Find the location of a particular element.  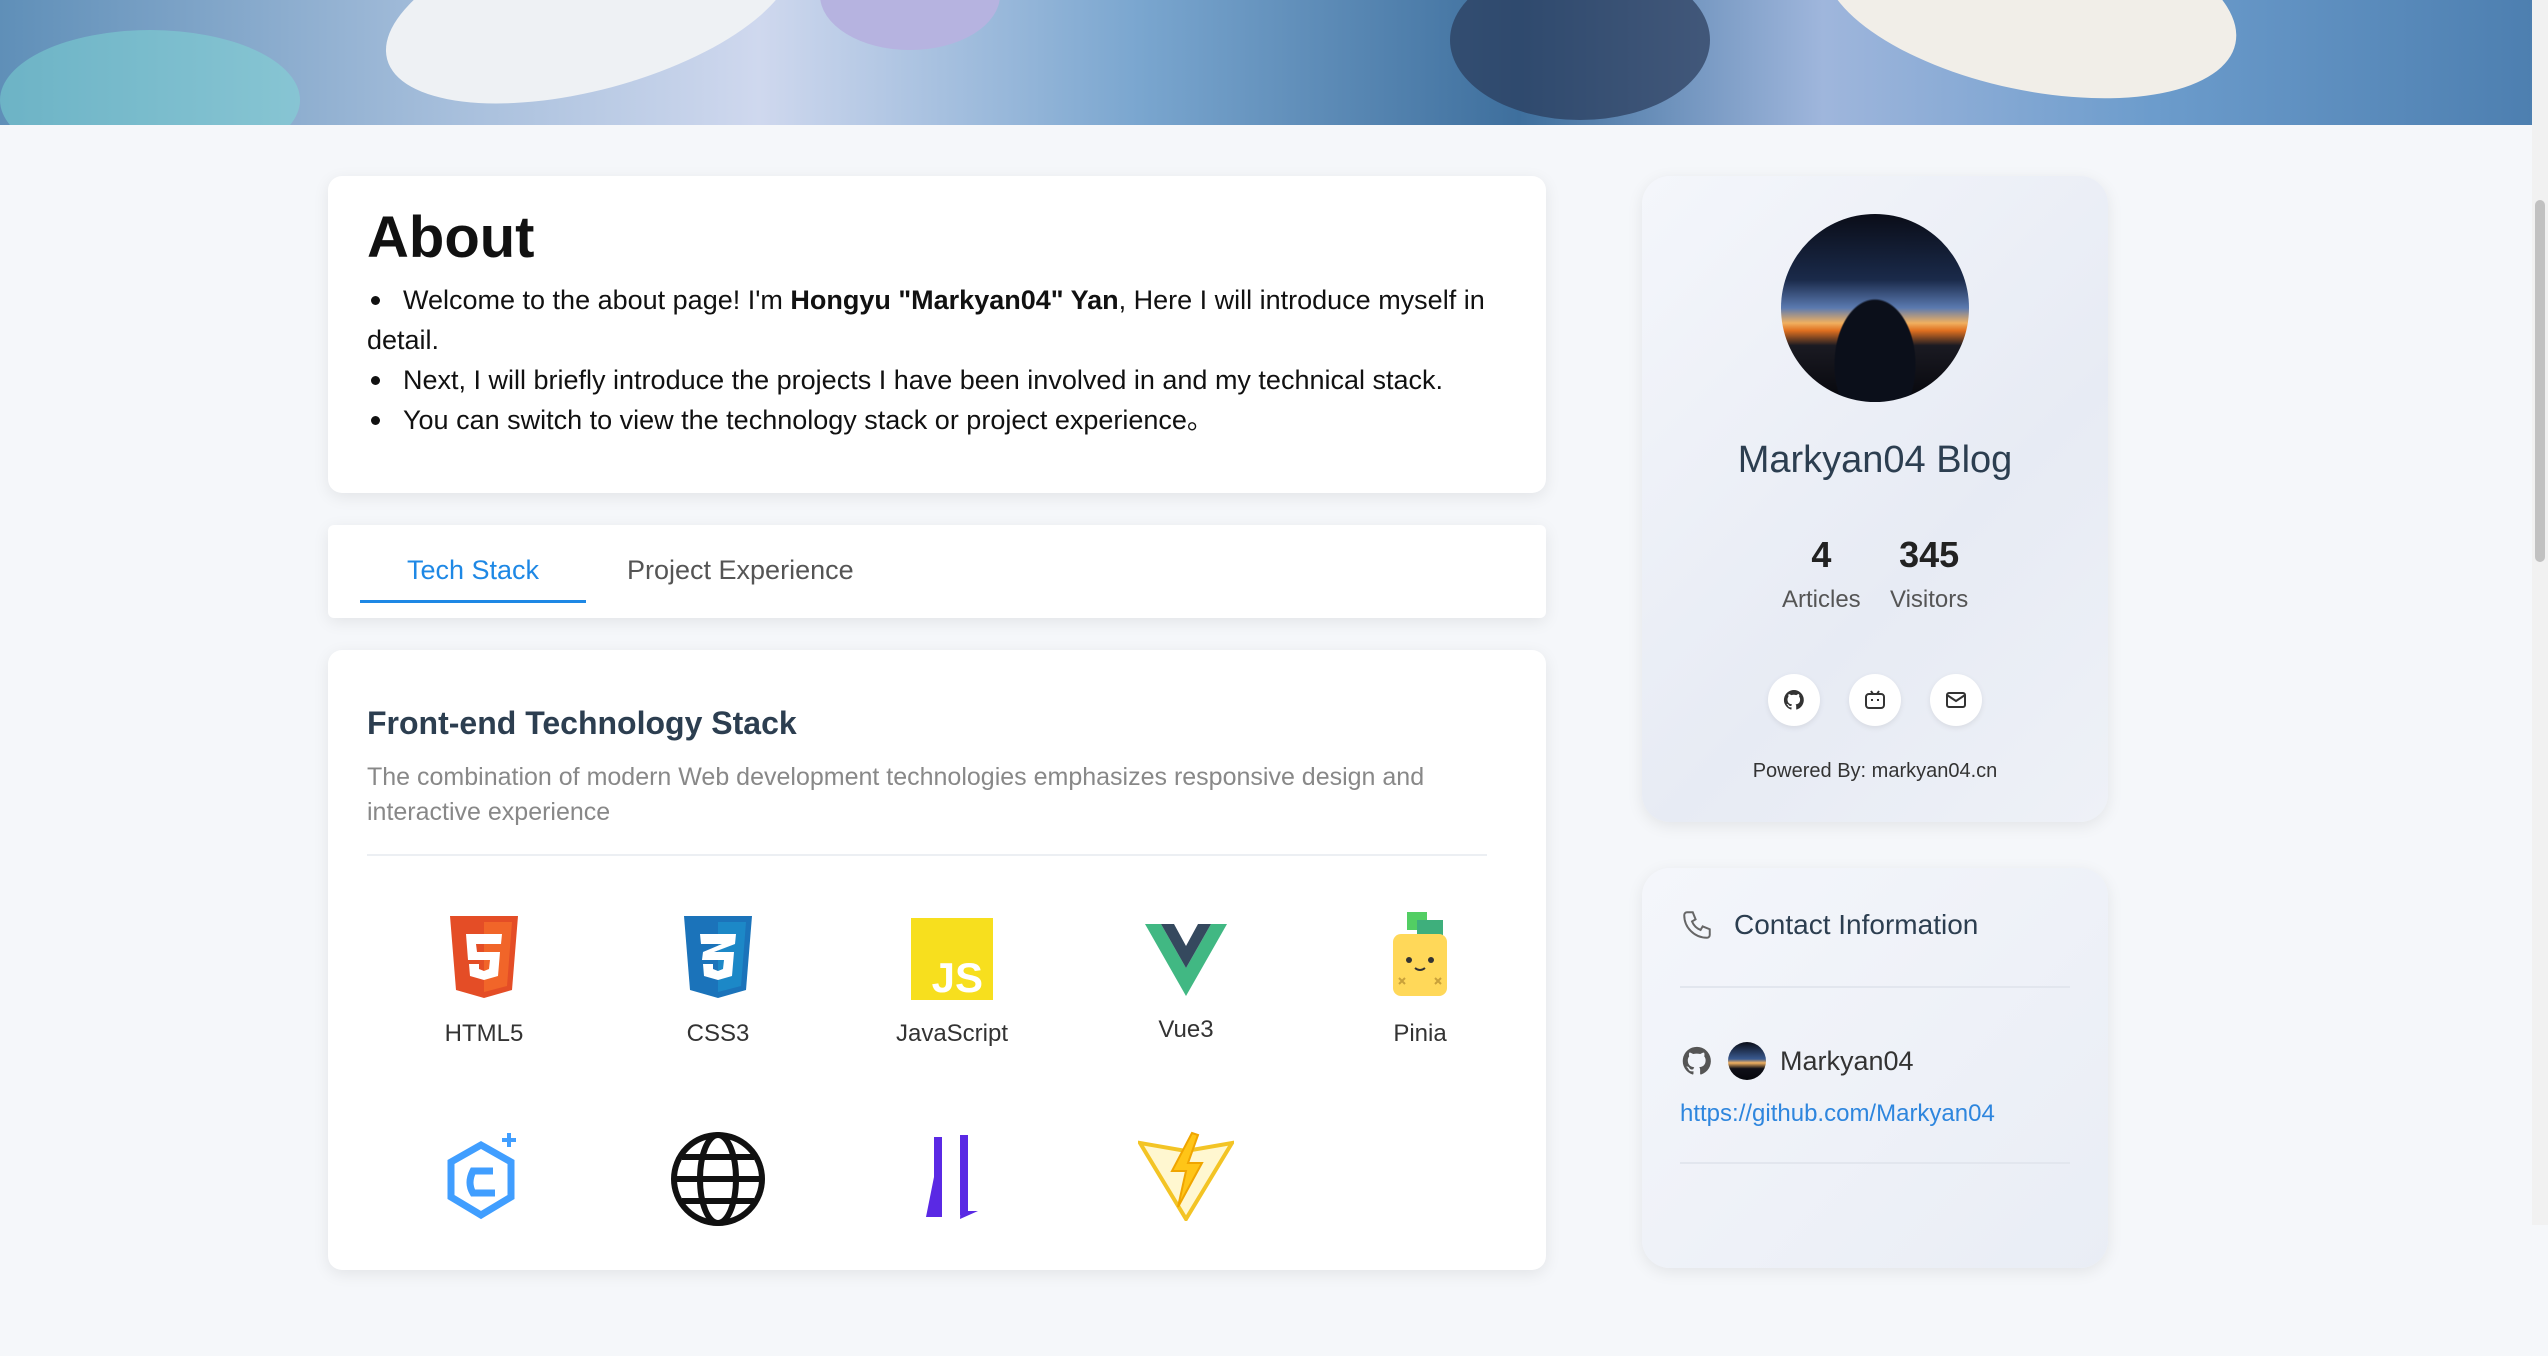

contact-header: Contact Information is located at coordinates (1829, 925).